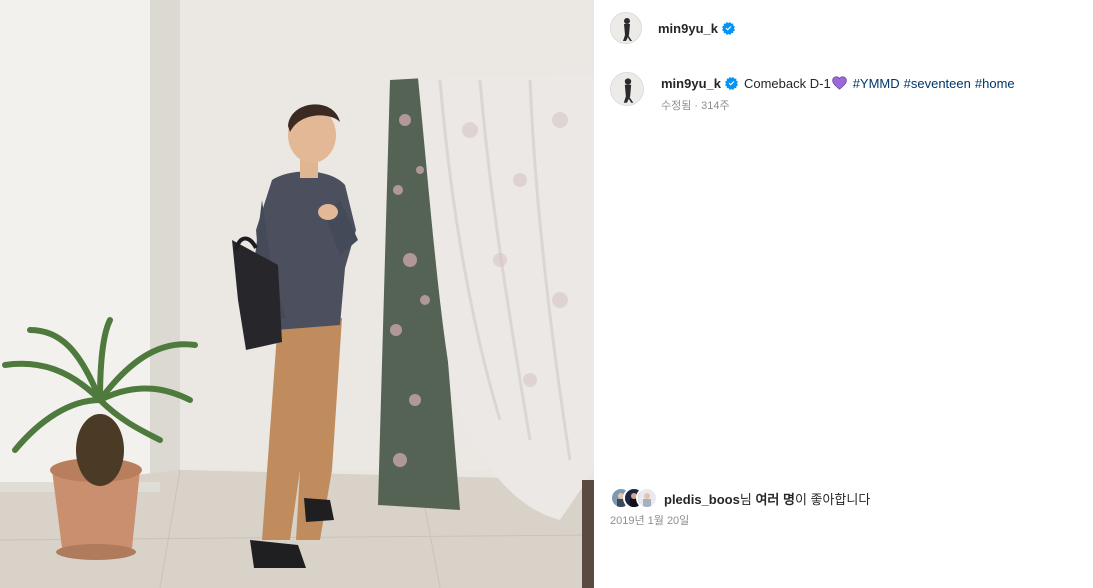 The width and height of the screenshot is (1093, 588). What do you see at coordinates (688, 28) in the screenshot?
I see `author-username: min9yu_k` at bounding box center [688, 28].